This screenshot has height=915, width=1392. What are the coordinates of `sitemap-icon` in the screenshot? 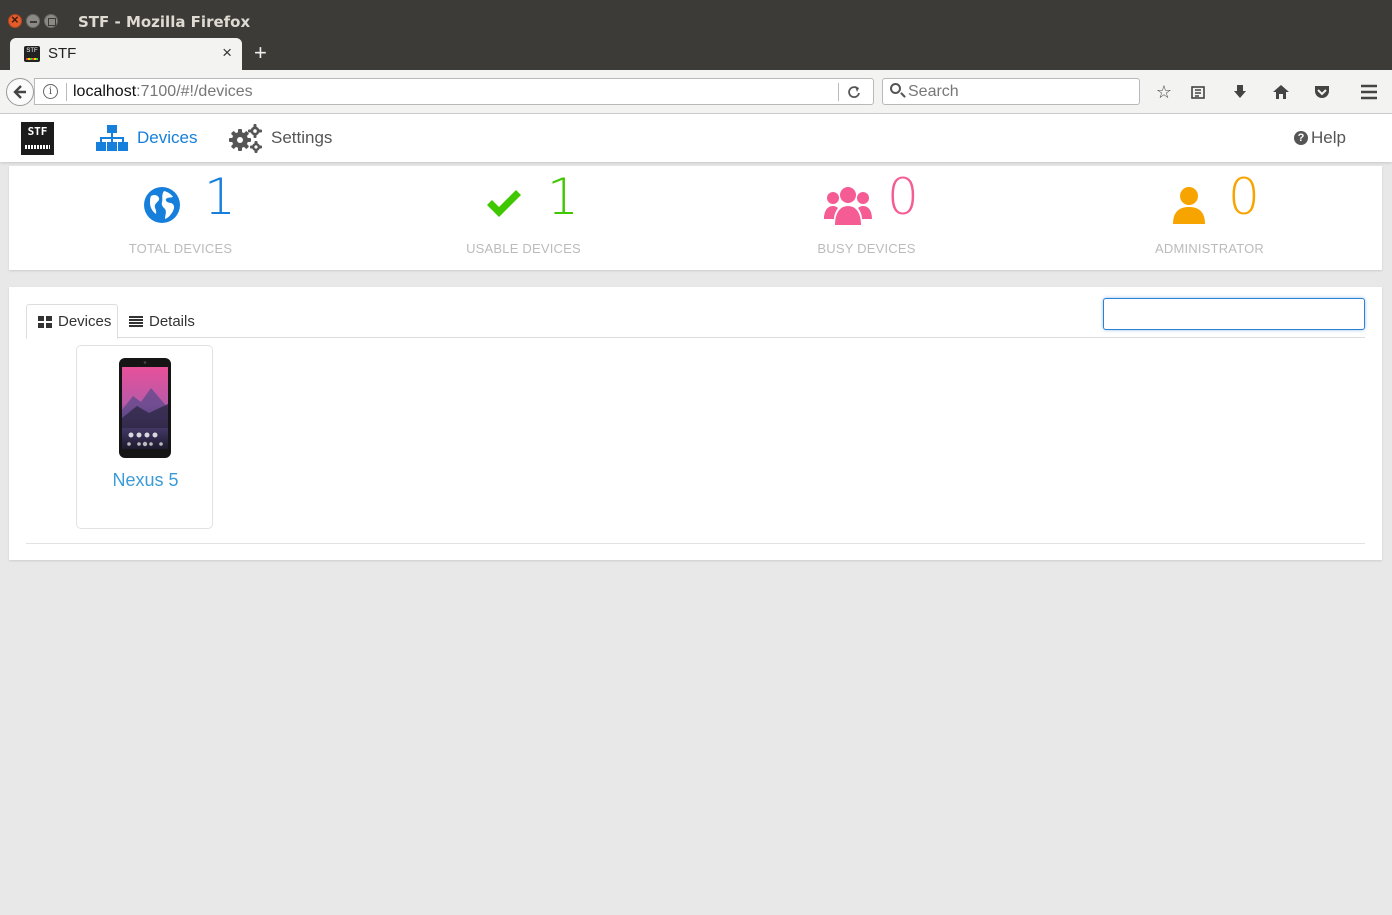 It's located at (112, 138).